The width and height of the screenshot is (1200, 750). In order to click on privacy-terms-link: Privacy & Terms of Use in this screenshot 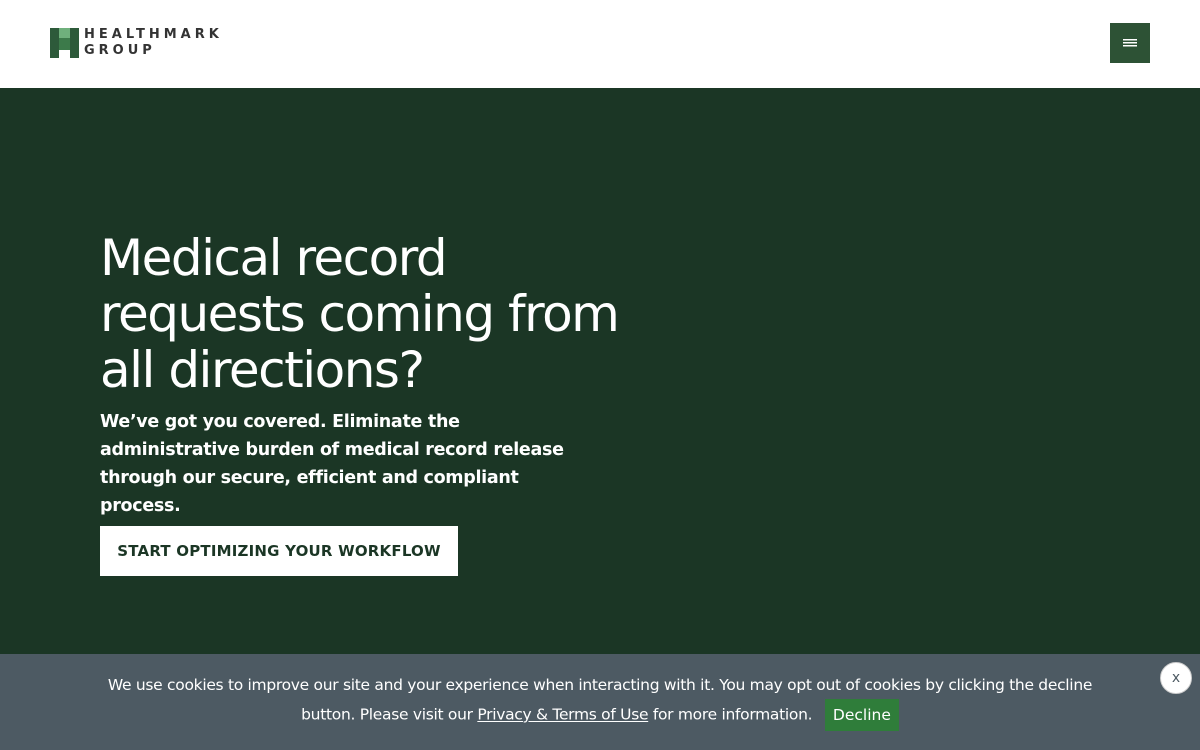, I will do `click(562, 715)`.